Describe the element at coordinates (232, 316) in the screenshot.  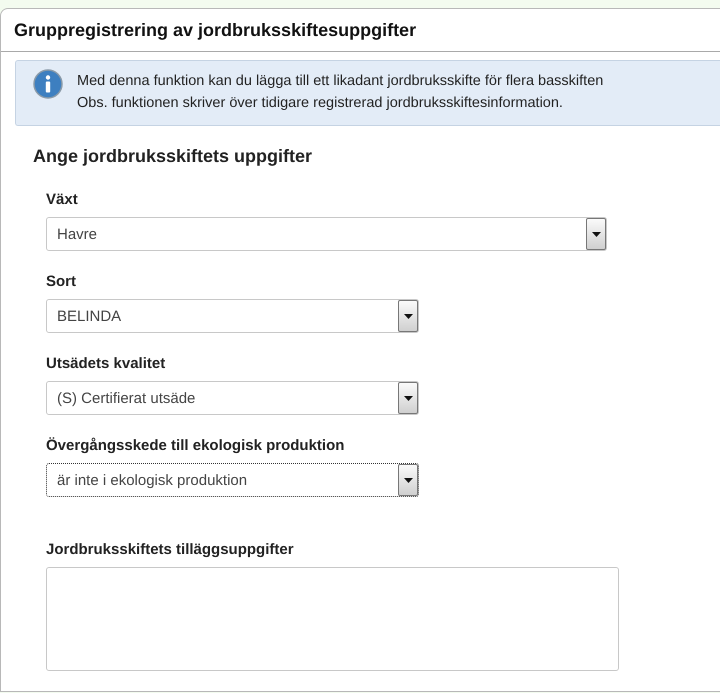
I see `dropdown: BELINDA` at that location.